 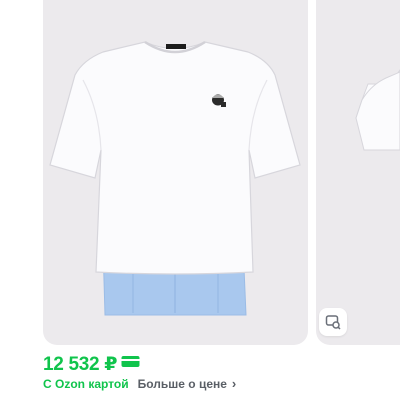 I want to click on price: 12 532 ₽, so click(x=80, y=364).